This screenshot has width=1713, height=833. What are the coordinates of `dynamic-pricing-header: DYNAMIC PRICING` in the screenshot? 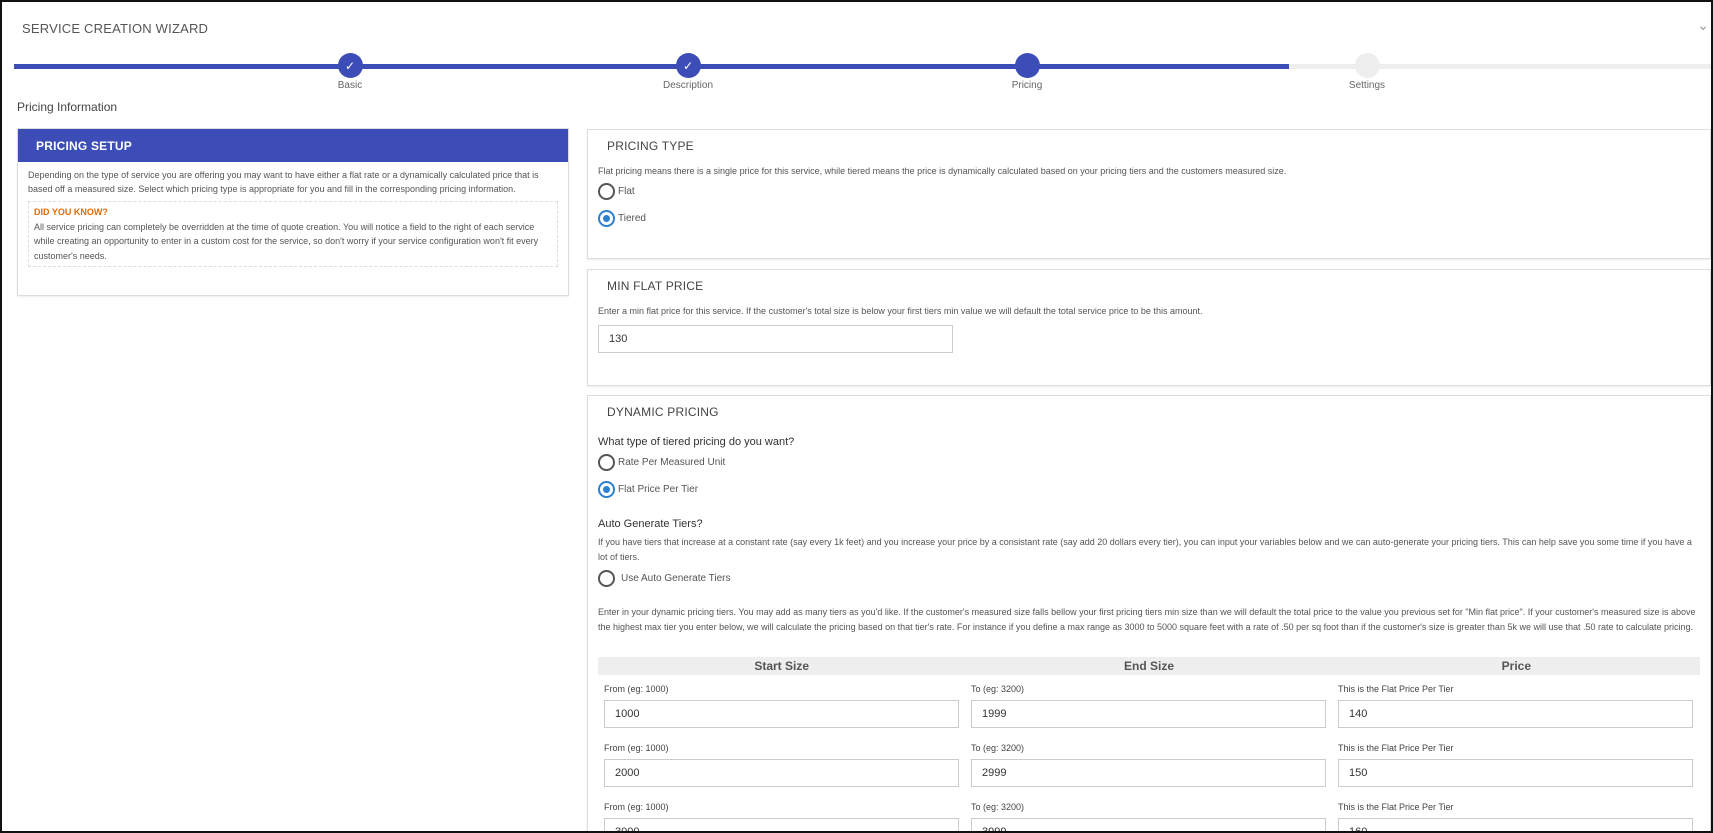 It's located at (663, 412).